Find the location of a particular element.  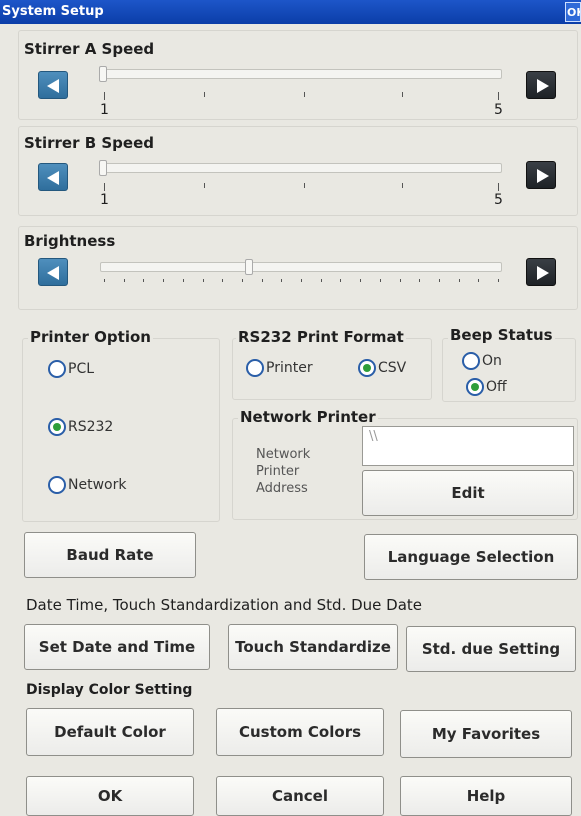

default-color-button: Default Color is located at coordinates (110, 732).